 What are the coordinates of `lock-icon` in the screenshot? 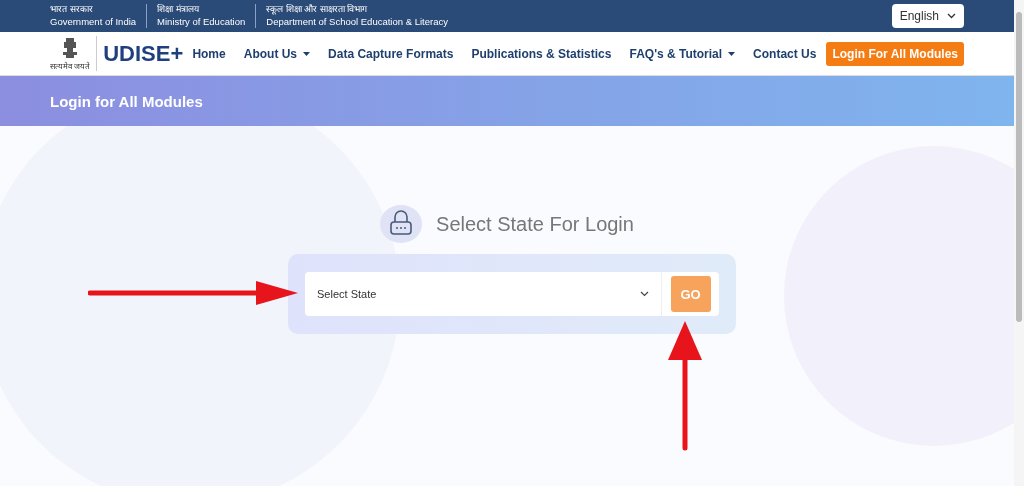 It's located at (402, 224).